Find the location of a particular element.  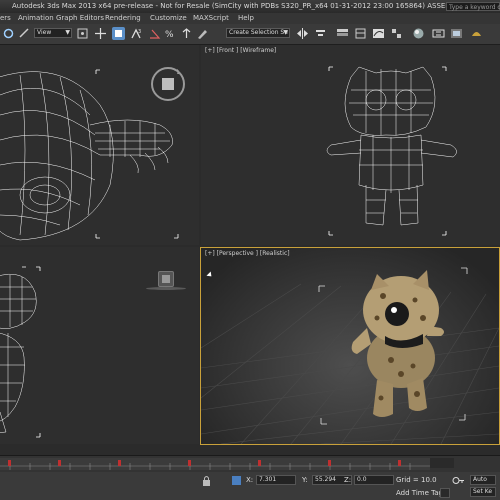

menu-item-animation: Animation is located at coordinates (36, 18).